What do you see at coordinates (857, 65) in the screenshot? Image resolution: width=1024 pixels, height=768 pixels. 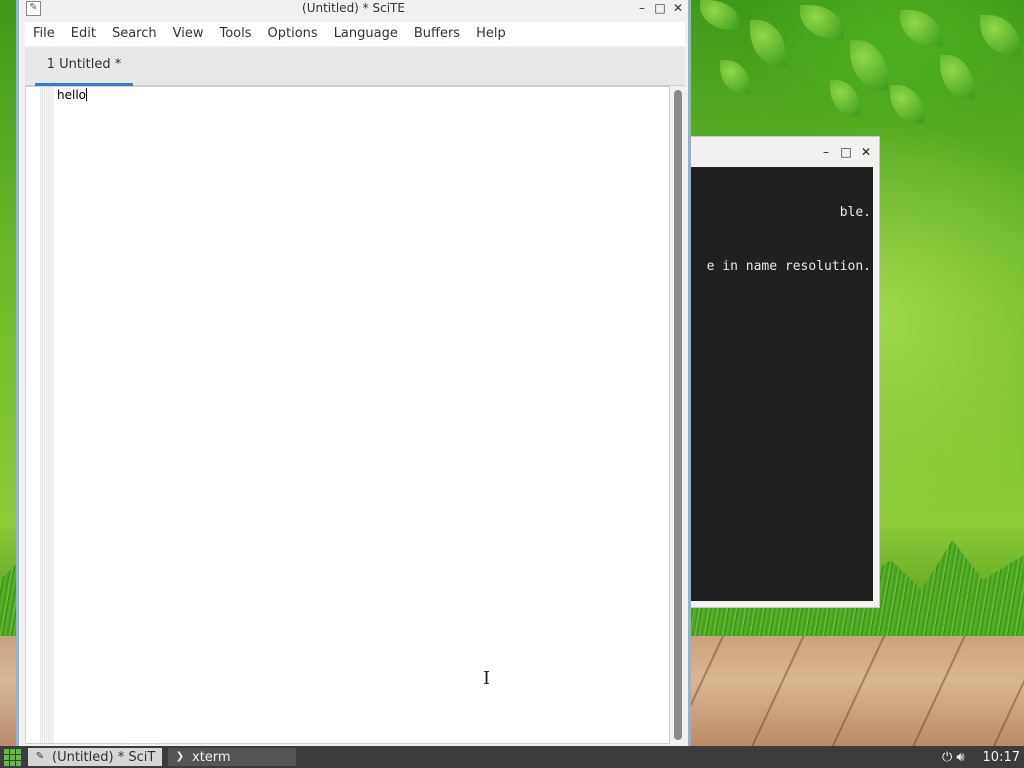 I see `wallpaper-leaves` at bounding box center [857, 65].